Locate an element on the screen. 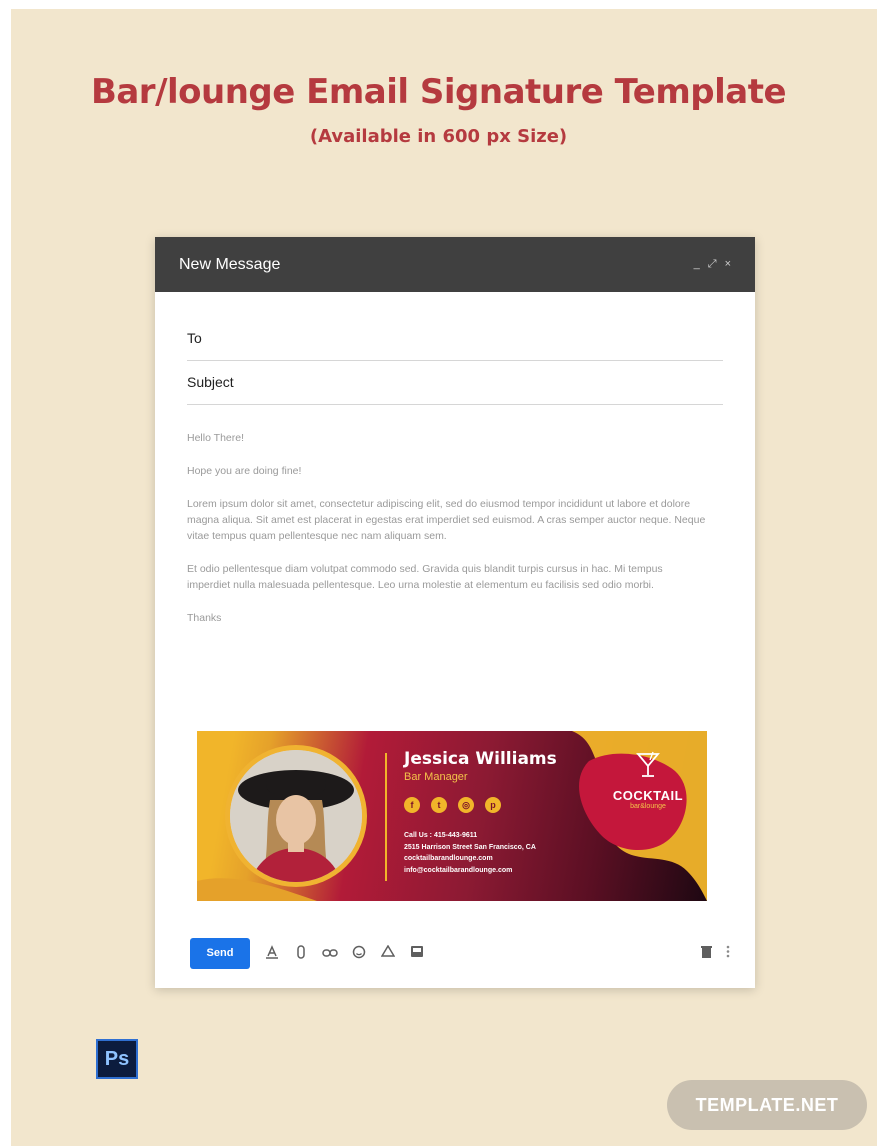 This screenshot has width=877, height=1146. facebook-icon: f is located at coordinates (412, 805).